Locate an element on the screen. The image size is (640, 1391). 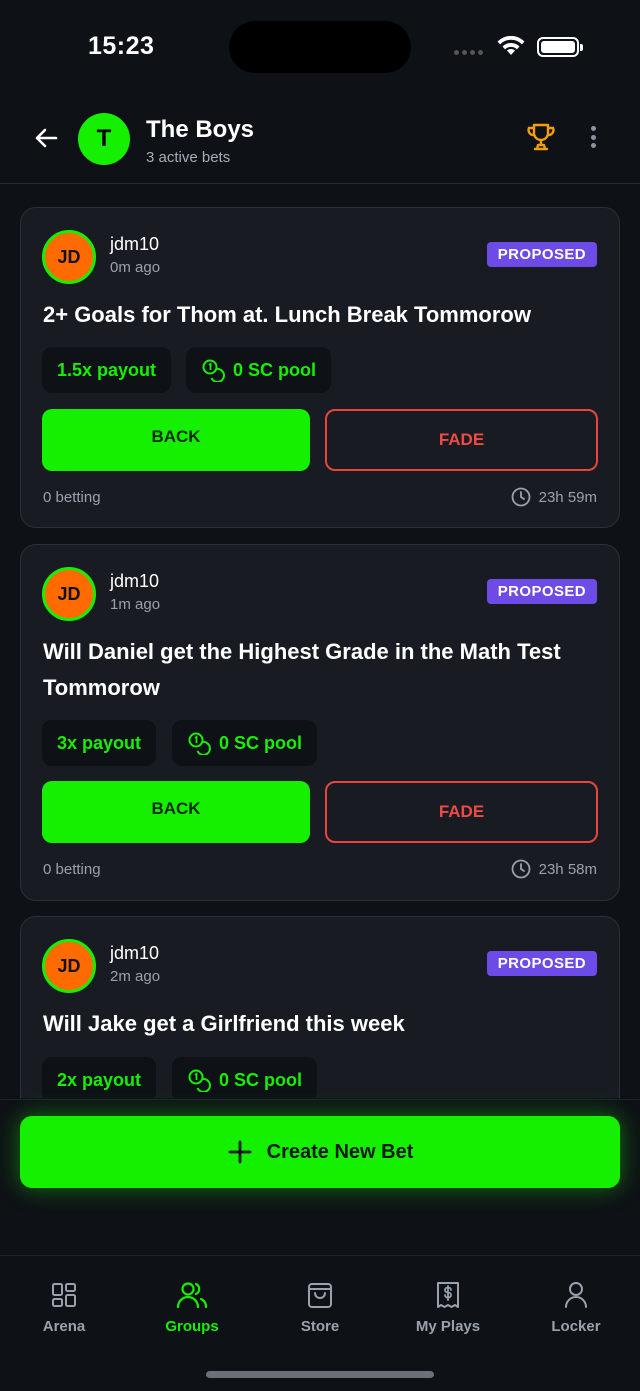
payout-label: 3x payout is located at coordinates (99, 742).